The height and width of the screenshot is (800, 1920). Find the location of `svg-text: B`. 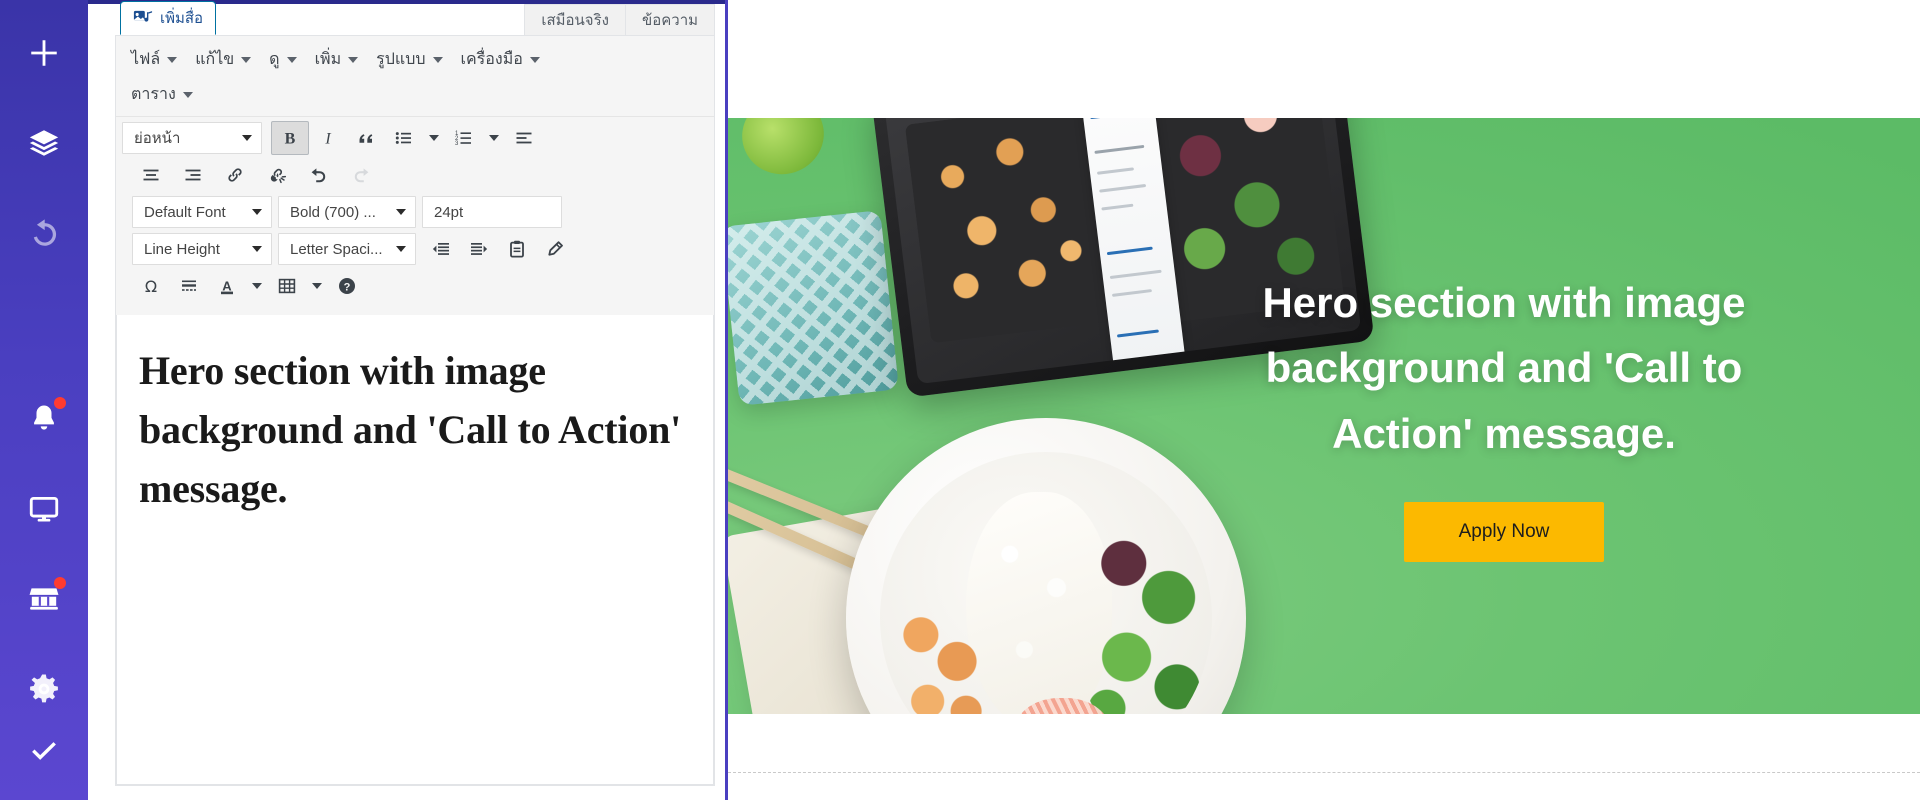

svg-text: B is located at coordinates (290, 139).